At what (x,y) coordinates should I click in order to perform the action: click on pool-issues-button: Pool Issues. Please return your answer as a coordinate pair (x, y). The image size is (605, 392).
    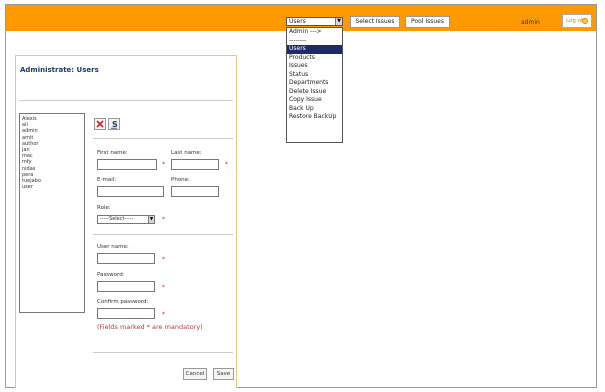
    Looking at the image, I should click on (427, 22).